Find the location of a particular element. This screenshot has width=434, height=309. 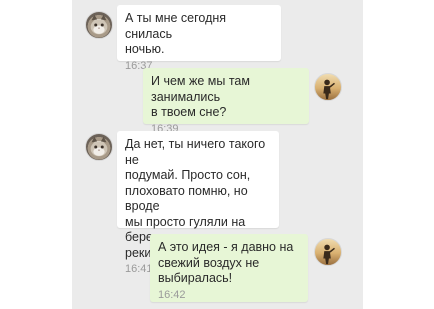

message-text: И чем же мы там занимались в твоем сне? is located at coordinates (200, 96).